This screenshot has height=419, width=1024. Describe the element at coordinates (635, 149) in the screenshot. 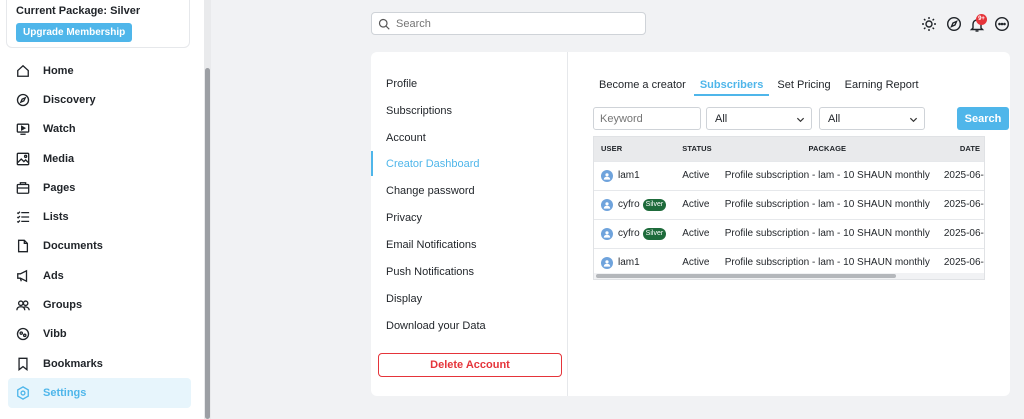

I see `col-header-user: USER` at that location.